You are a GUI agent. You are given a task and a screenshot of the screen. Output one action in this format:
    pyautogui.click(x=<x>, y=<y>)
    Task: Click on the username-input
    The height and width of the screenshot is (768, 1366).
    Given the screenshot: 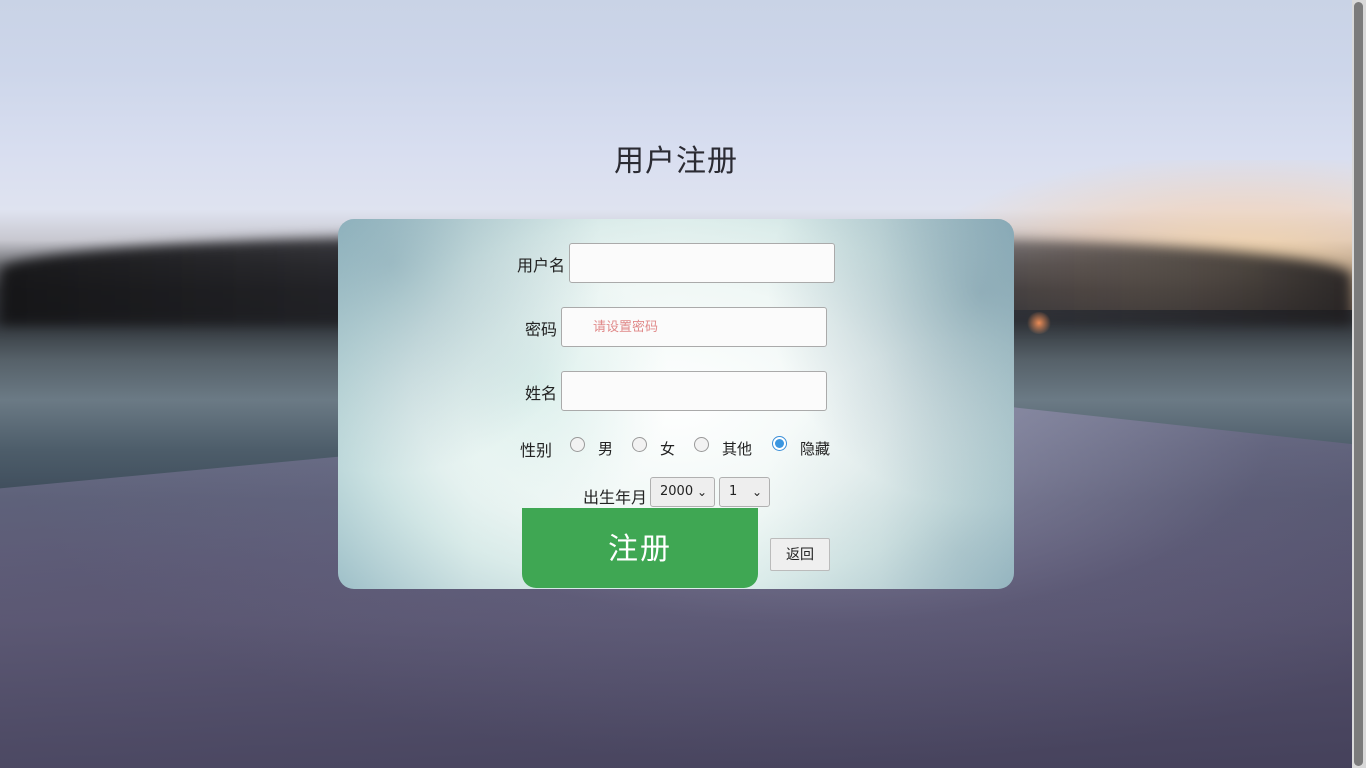 What is the action you would take?
    pyautogui.click(x=702, y=263)
    